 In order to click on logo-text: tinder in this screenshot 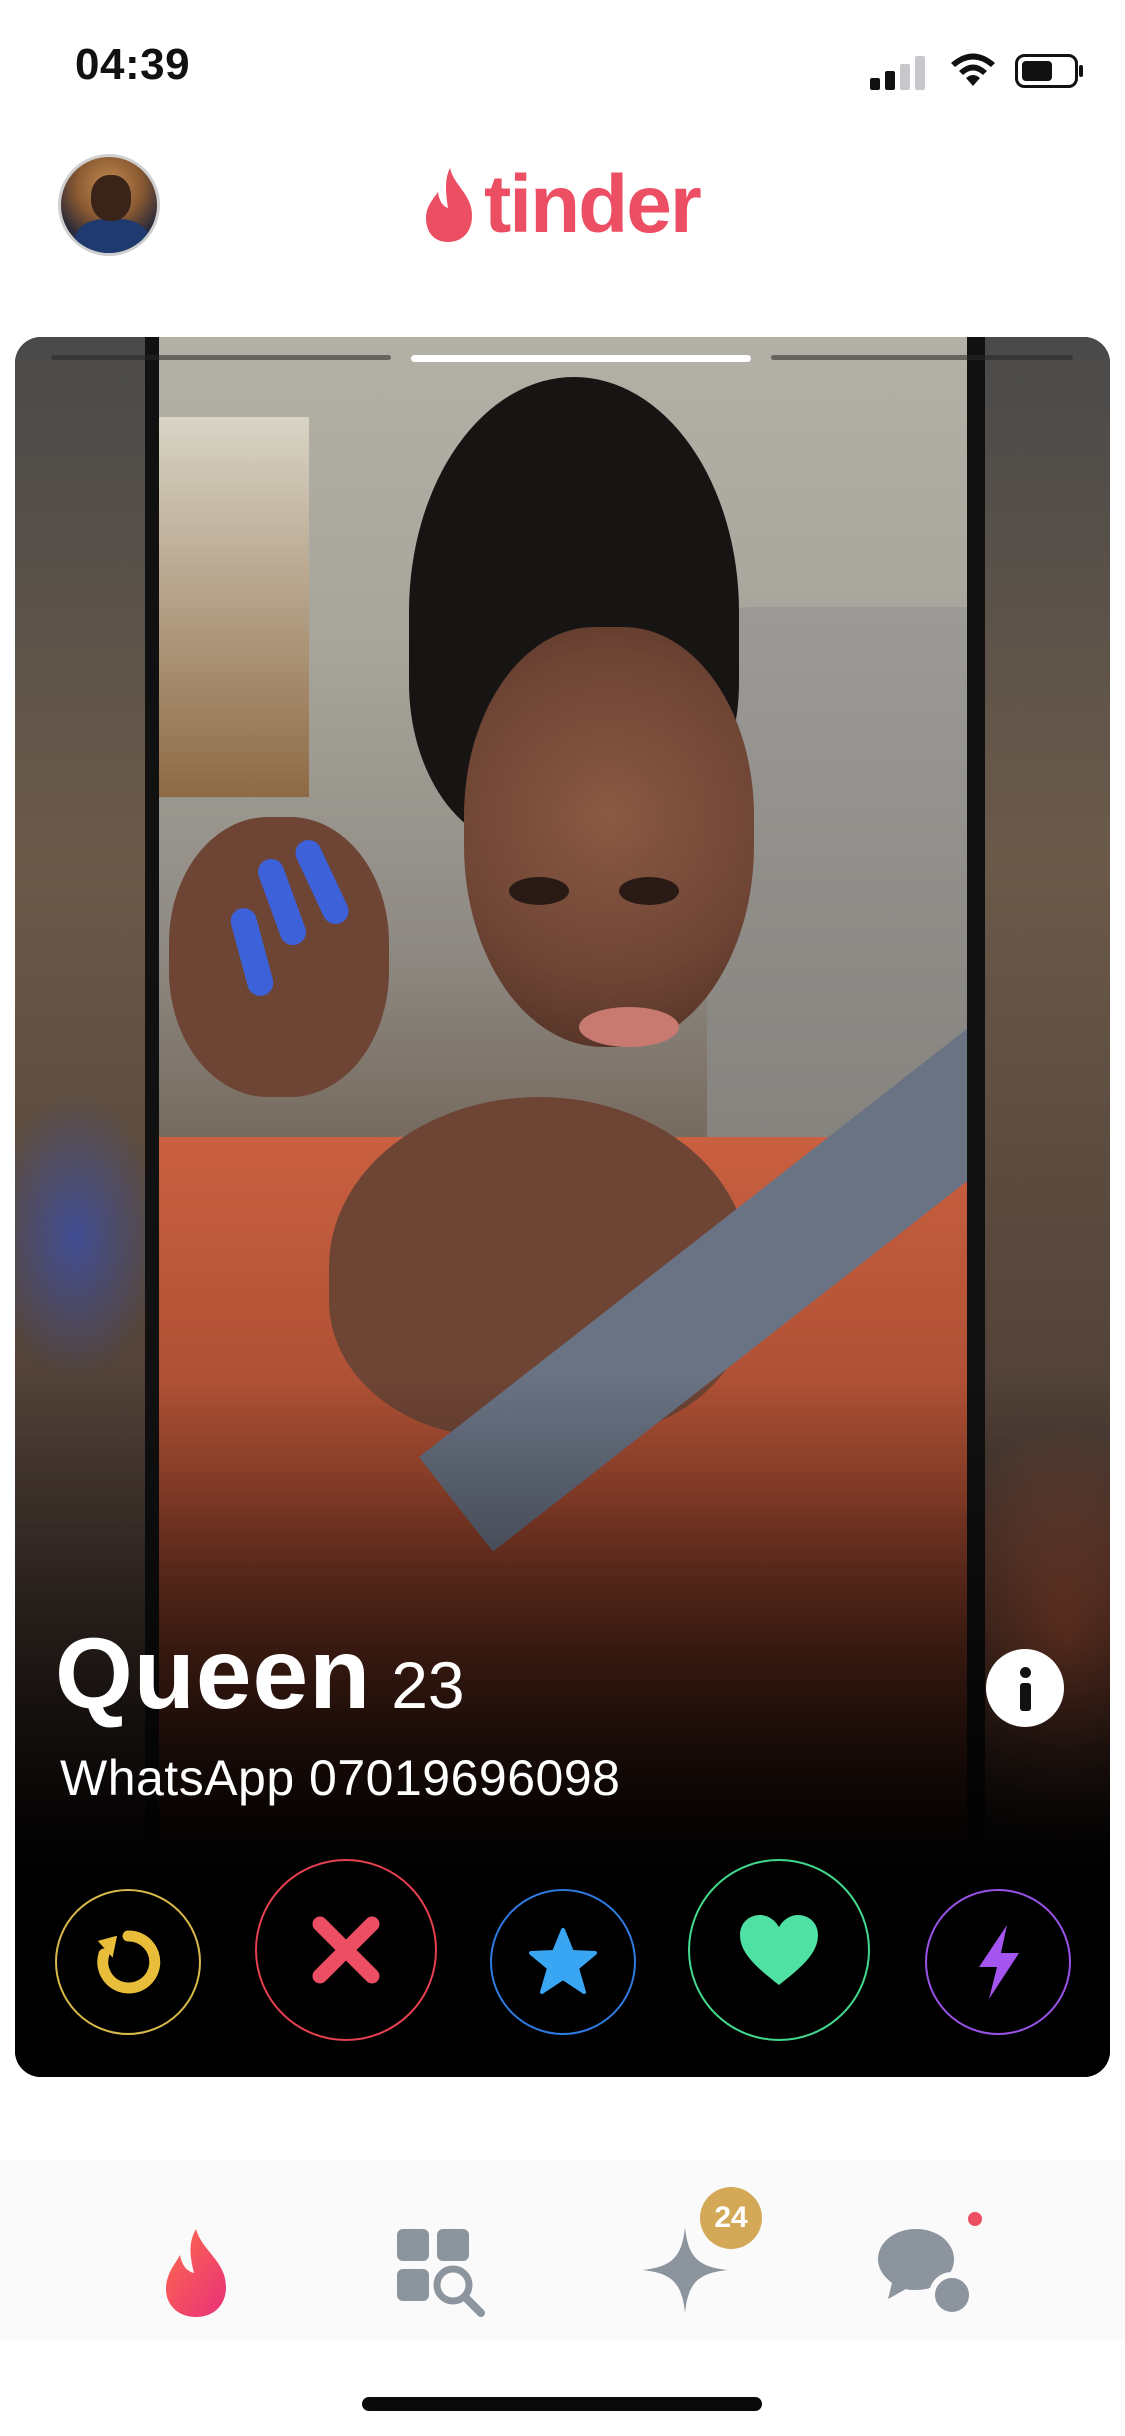, I will do `click(593, 204)`.